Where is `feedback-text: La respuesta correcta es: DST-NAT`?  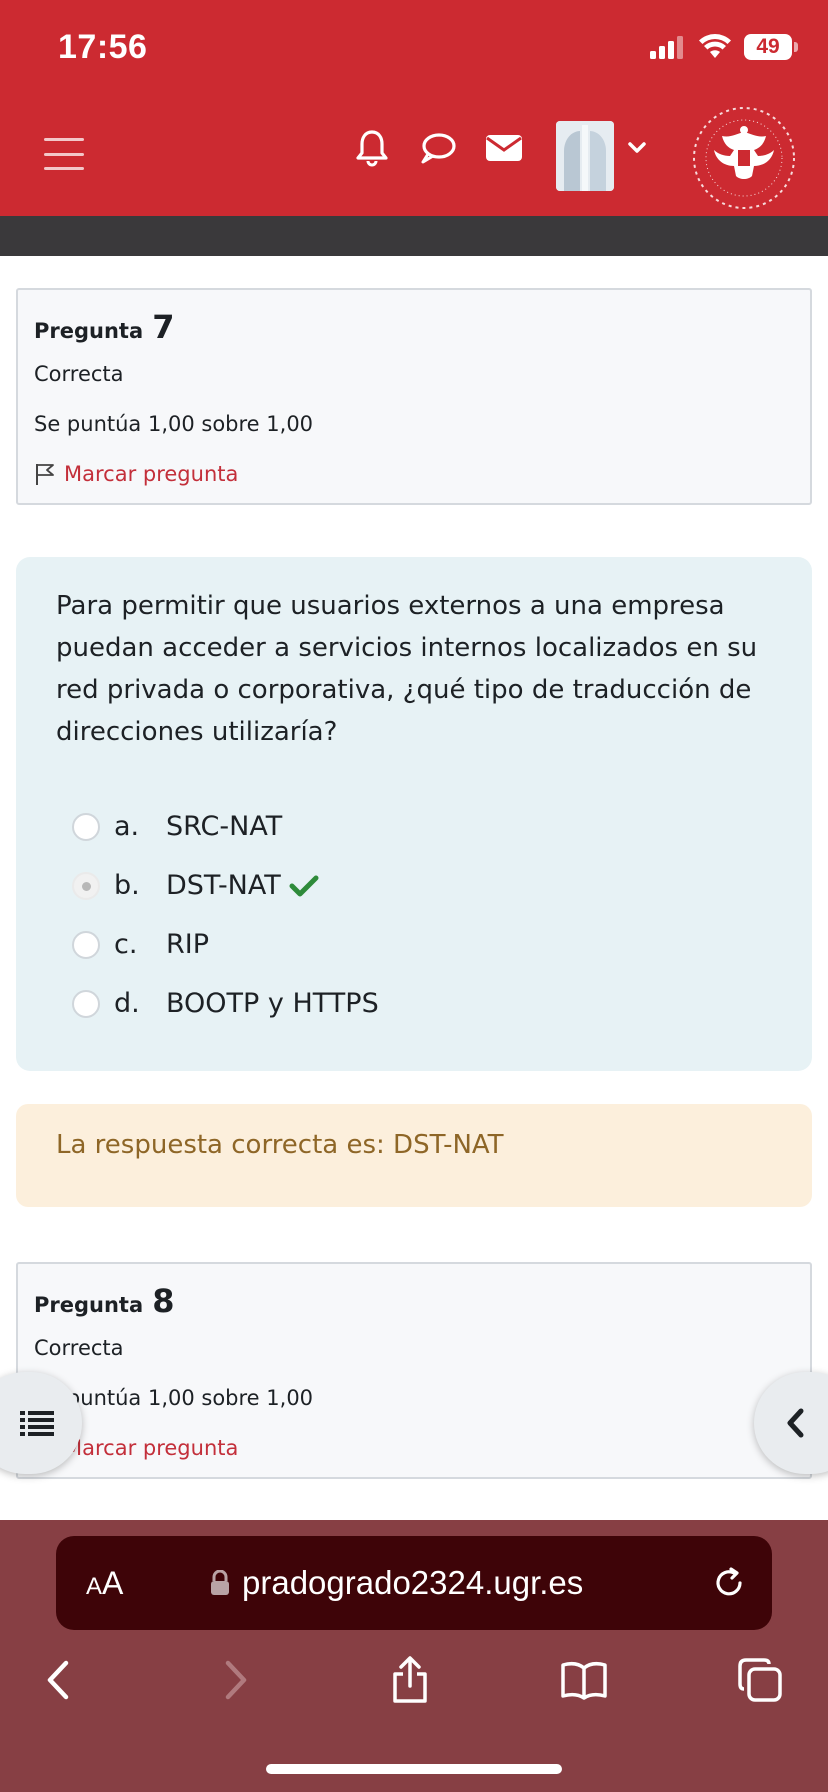
feedback-text: La respuesta correcta es: DST-NAT is located at coordinates (280, 1145).